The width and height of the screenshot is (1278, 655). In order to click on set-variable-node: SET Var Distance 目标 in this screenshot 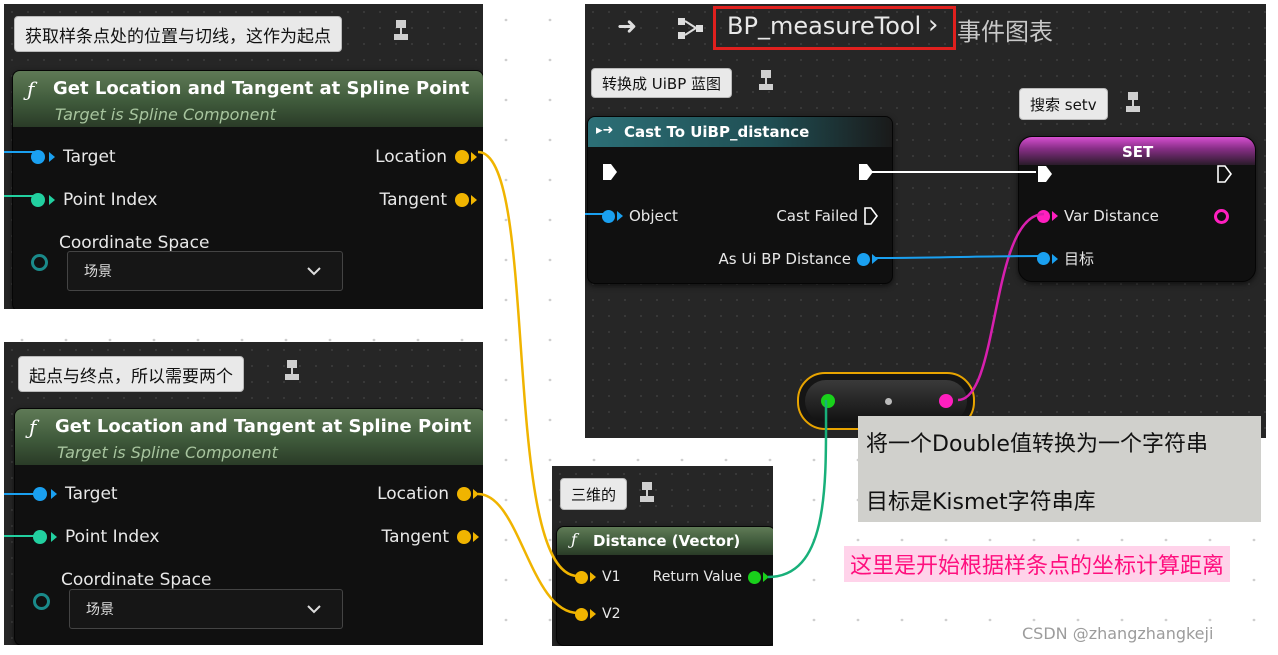, I will do `click(1137, 209)`.